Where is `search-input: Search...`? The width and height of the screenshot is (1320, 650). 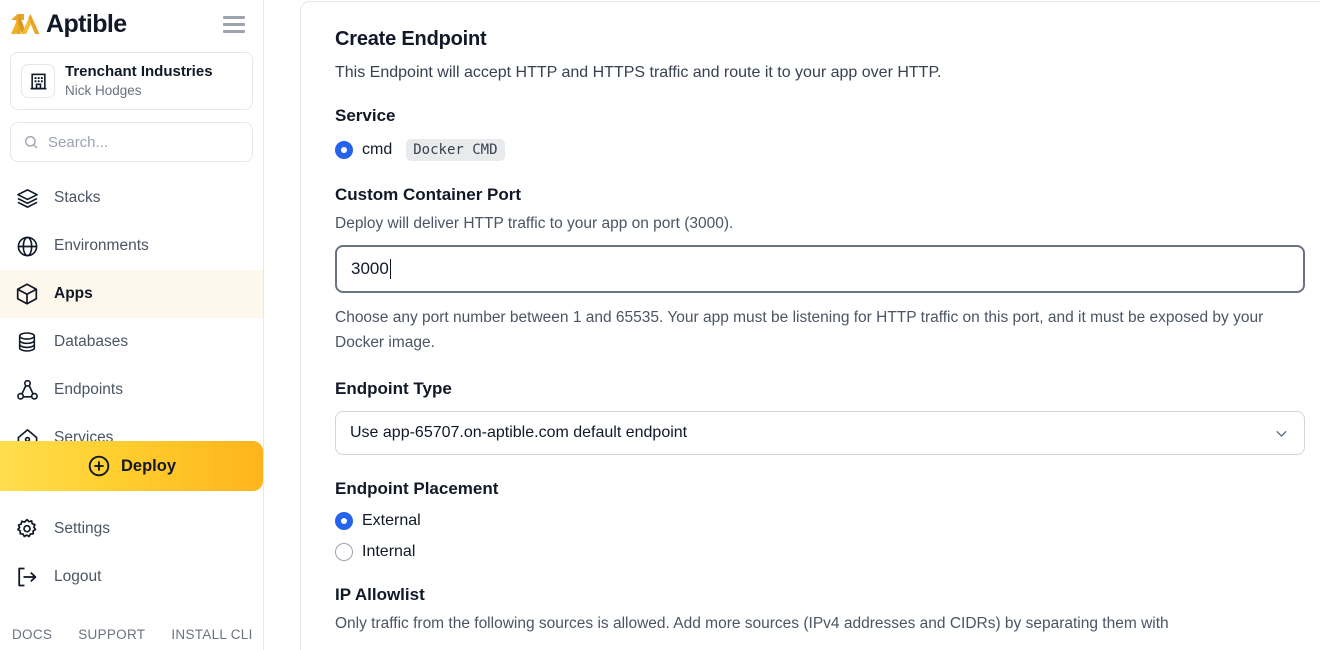 search-input: Search... is located at coordinates (131, 142).